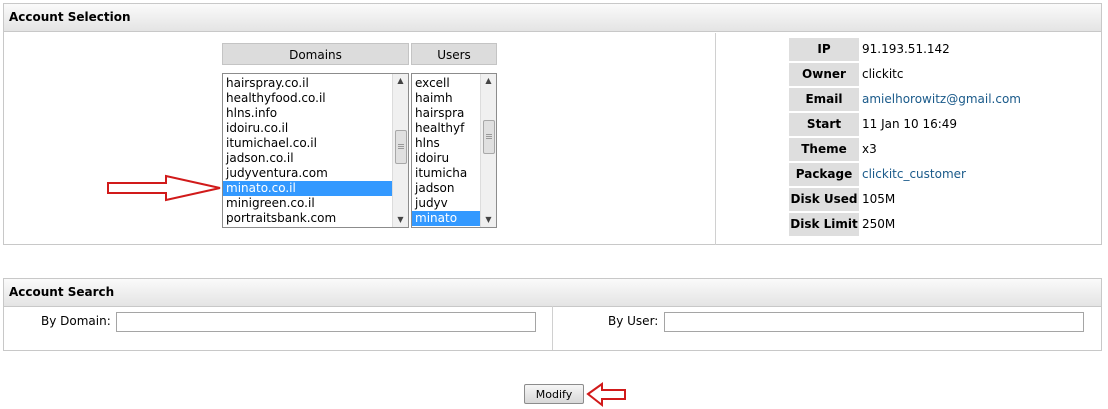 The height and width of the screenshot is (409, 1108). Describe the element at coordinates (906, 49) in the screenshot. I see `info-value: 91.193.51.142` at that location.